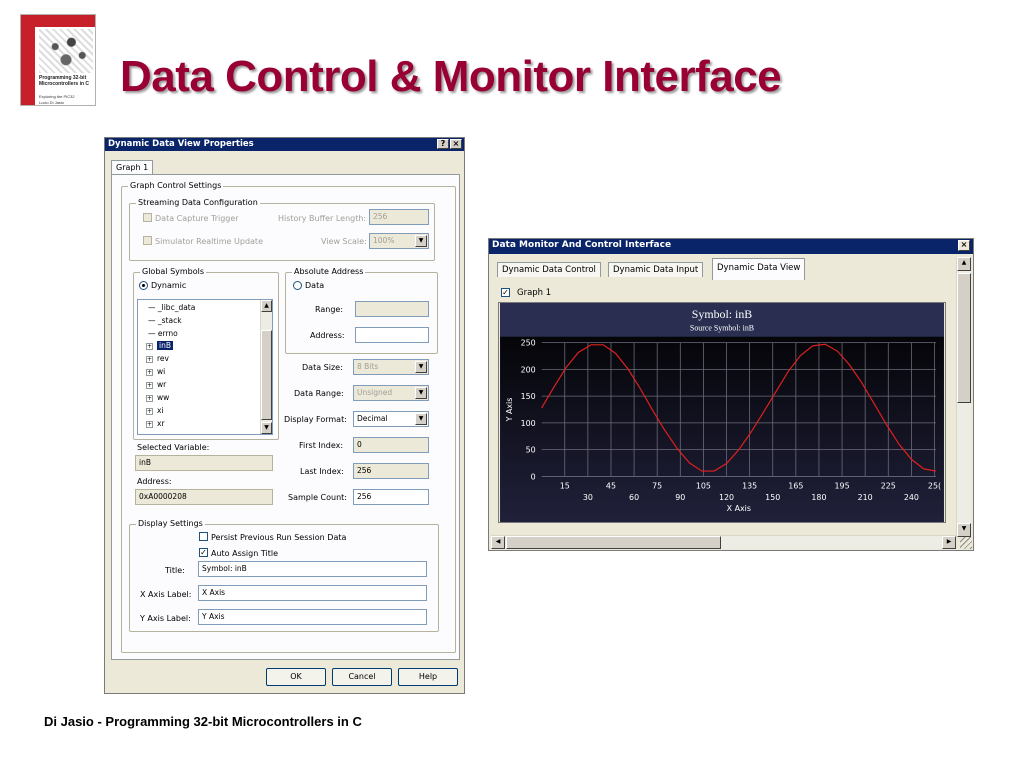 Image resolution: width=1023 pixels, height=767 pixels. Describe the element at coordinates (680, 497) in the screenshot. I see `x-tick-label: 90` at that location.